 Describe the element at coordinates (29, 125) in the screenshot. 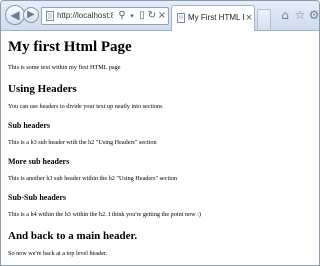

I see `subheading-sub-headers: Sub headers` at that location.